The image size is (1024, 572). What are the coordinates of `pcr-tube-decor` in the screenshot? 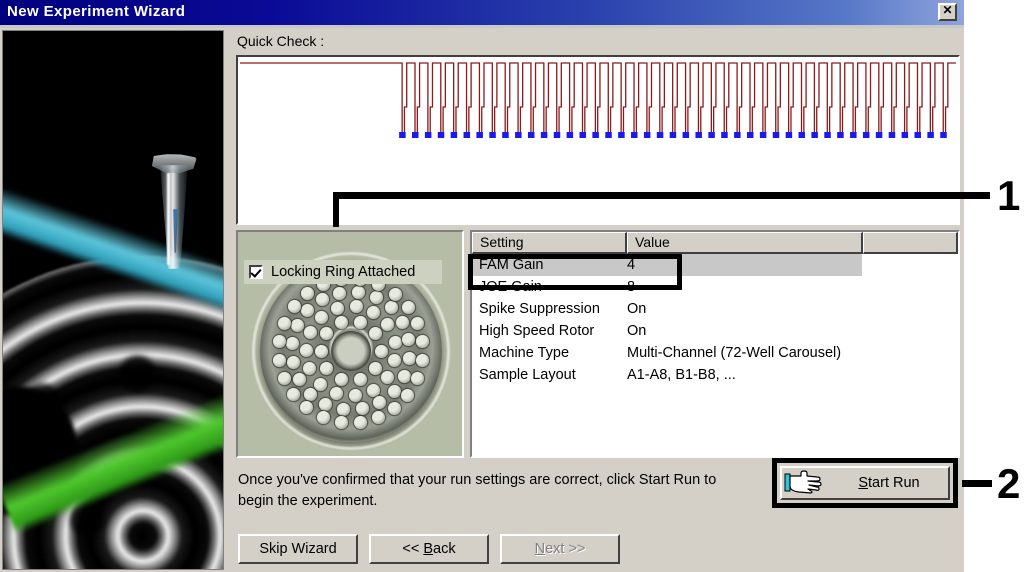 It's located at (174, 211).